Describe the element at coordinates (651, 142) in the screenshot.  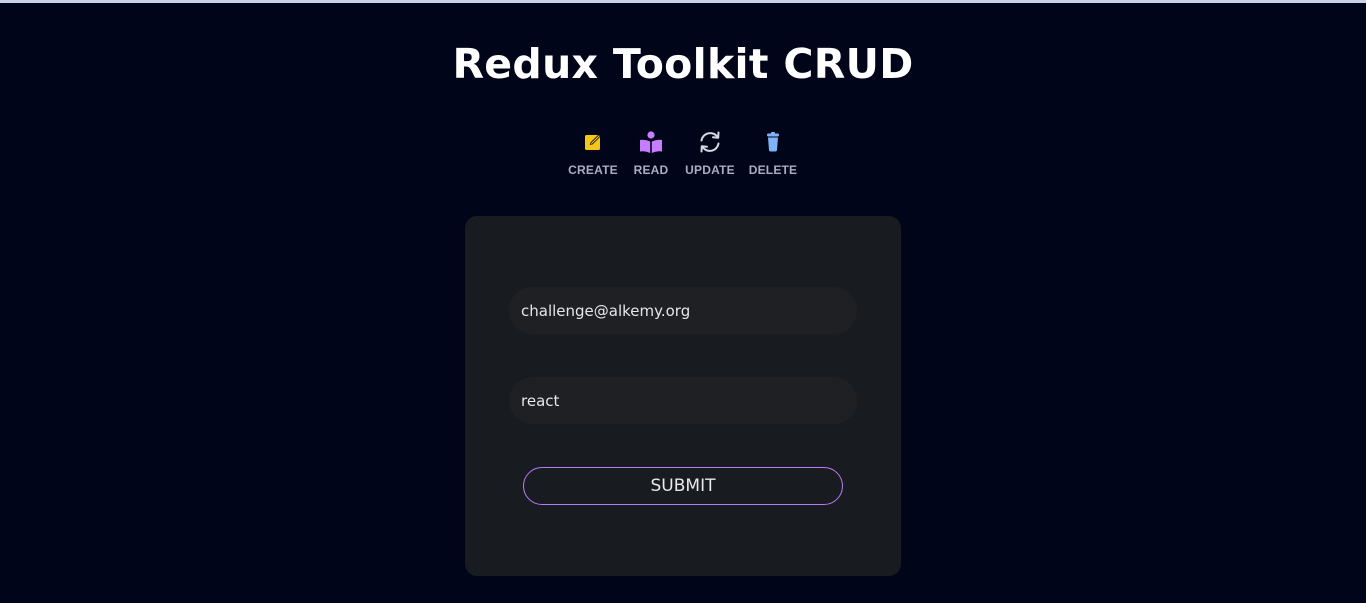
I see `reader-icon` at that location.